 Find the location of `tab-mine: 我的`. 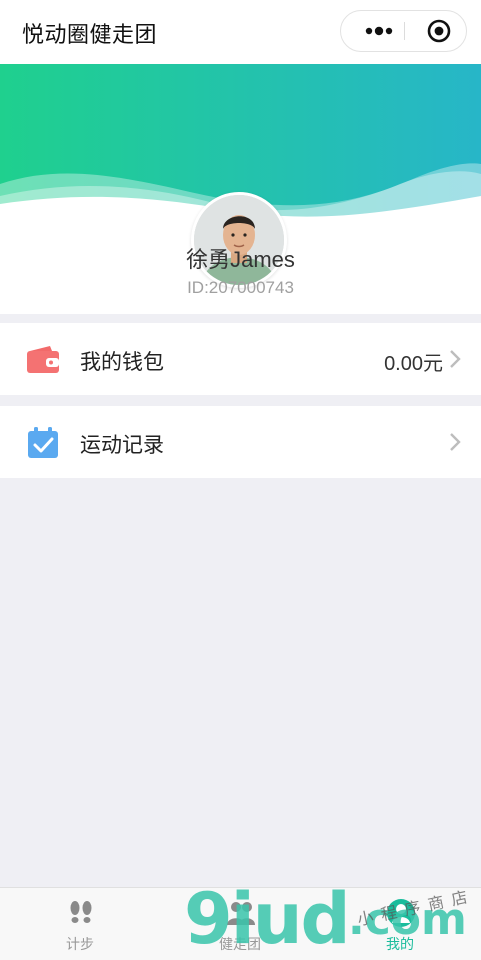

tab-mine: 我的 is located at coordinates (400, 924).